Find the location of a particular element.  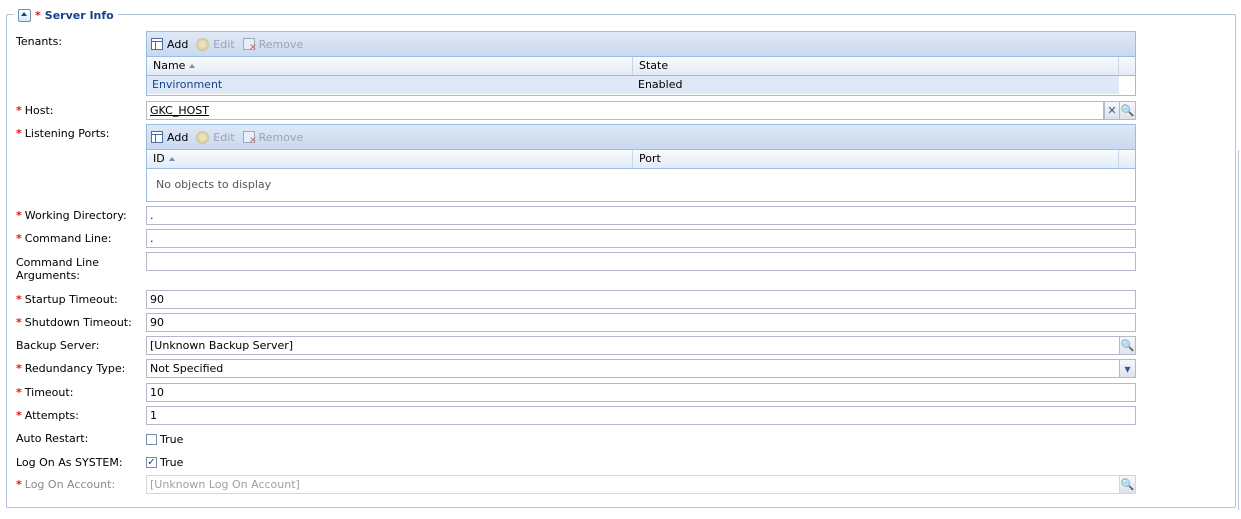

required-mark: * is located at coordinates (38, 15).